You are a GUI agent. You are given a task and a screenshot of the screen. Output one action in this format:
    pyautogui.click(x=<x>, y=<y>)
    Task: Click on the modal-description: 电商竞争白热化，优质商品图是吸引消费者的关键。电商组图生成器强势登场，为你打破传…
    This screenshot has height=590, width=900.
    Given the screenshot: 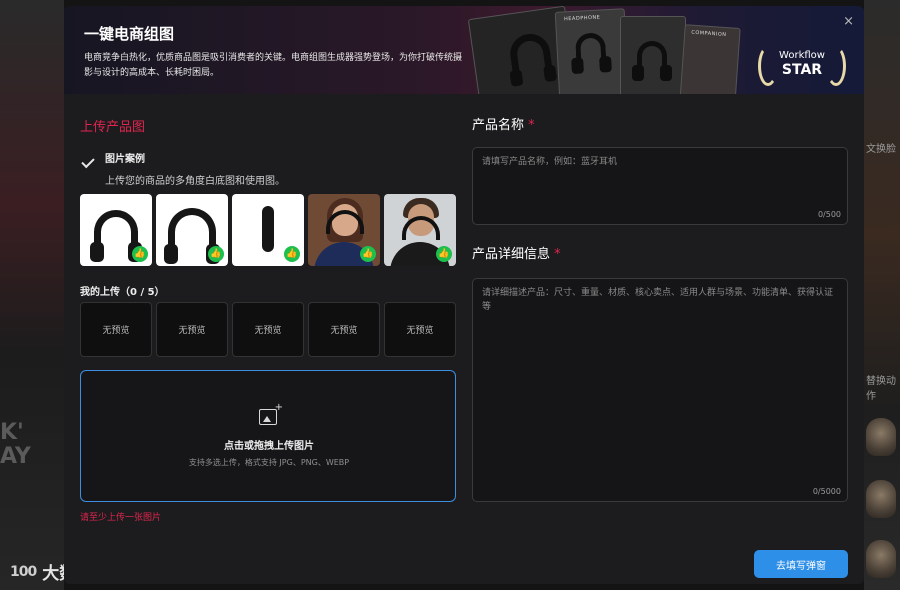 What is the action you would take?
    pyautogui.click(x=273, y=65)
    